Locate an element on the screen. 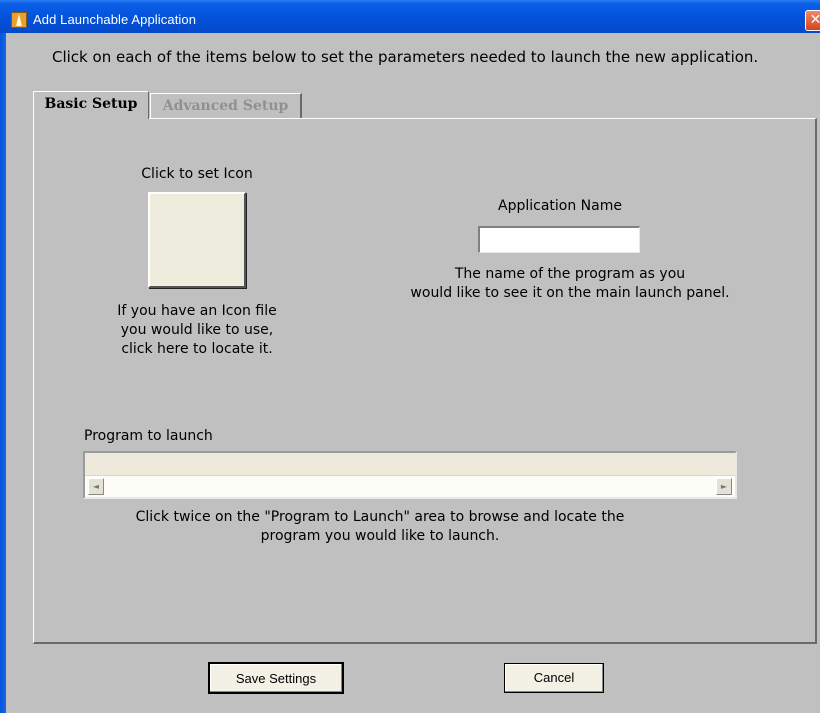 The height and width of the screenshot is (713, 820). app-name-label: Application Name is located at coordinates (560, 206).